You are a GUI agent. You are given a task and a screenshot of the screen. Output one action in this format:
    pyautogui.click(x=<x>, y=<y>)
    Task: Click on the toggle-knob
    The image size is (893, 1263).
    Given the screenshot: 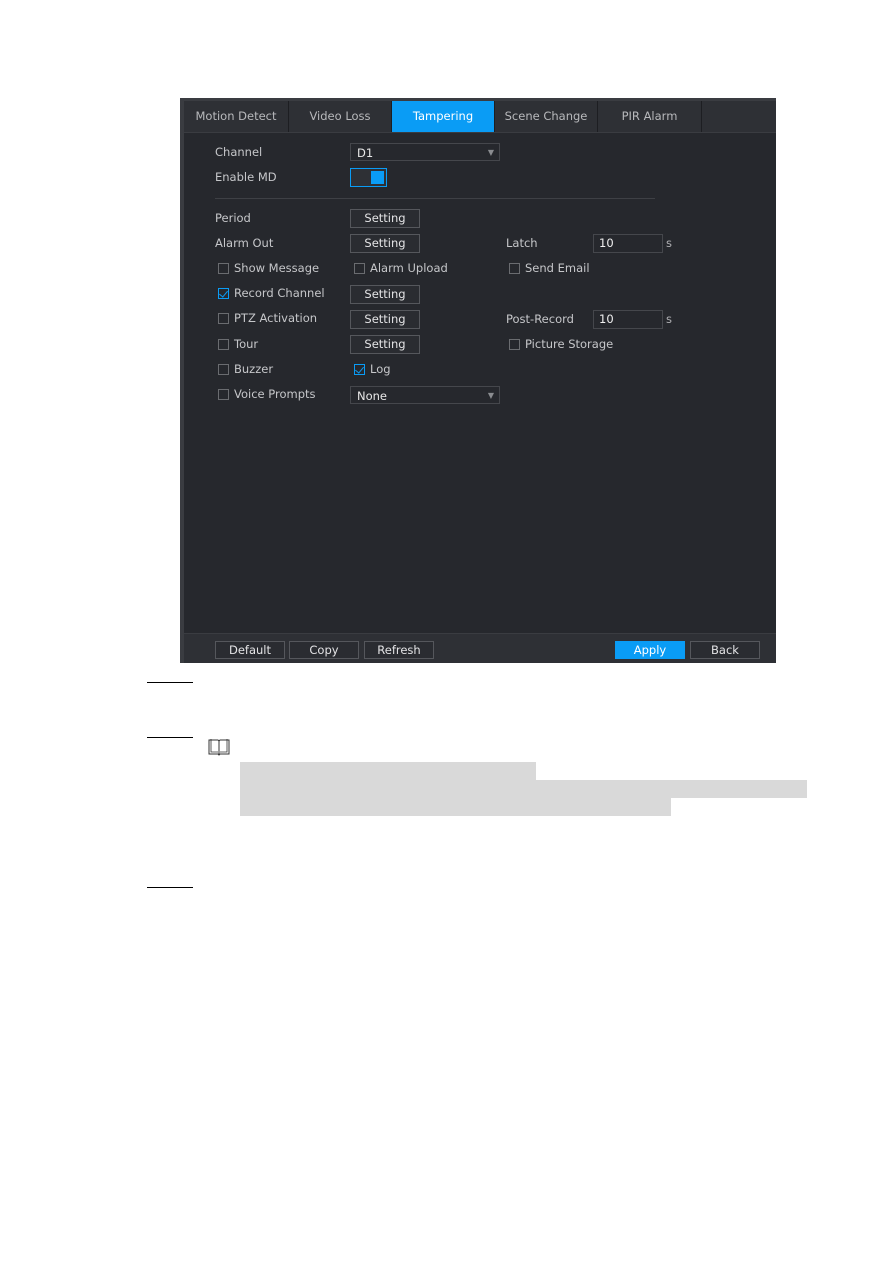 What is the action you would take?
    pyautogui.click(x=377, y=177)
    